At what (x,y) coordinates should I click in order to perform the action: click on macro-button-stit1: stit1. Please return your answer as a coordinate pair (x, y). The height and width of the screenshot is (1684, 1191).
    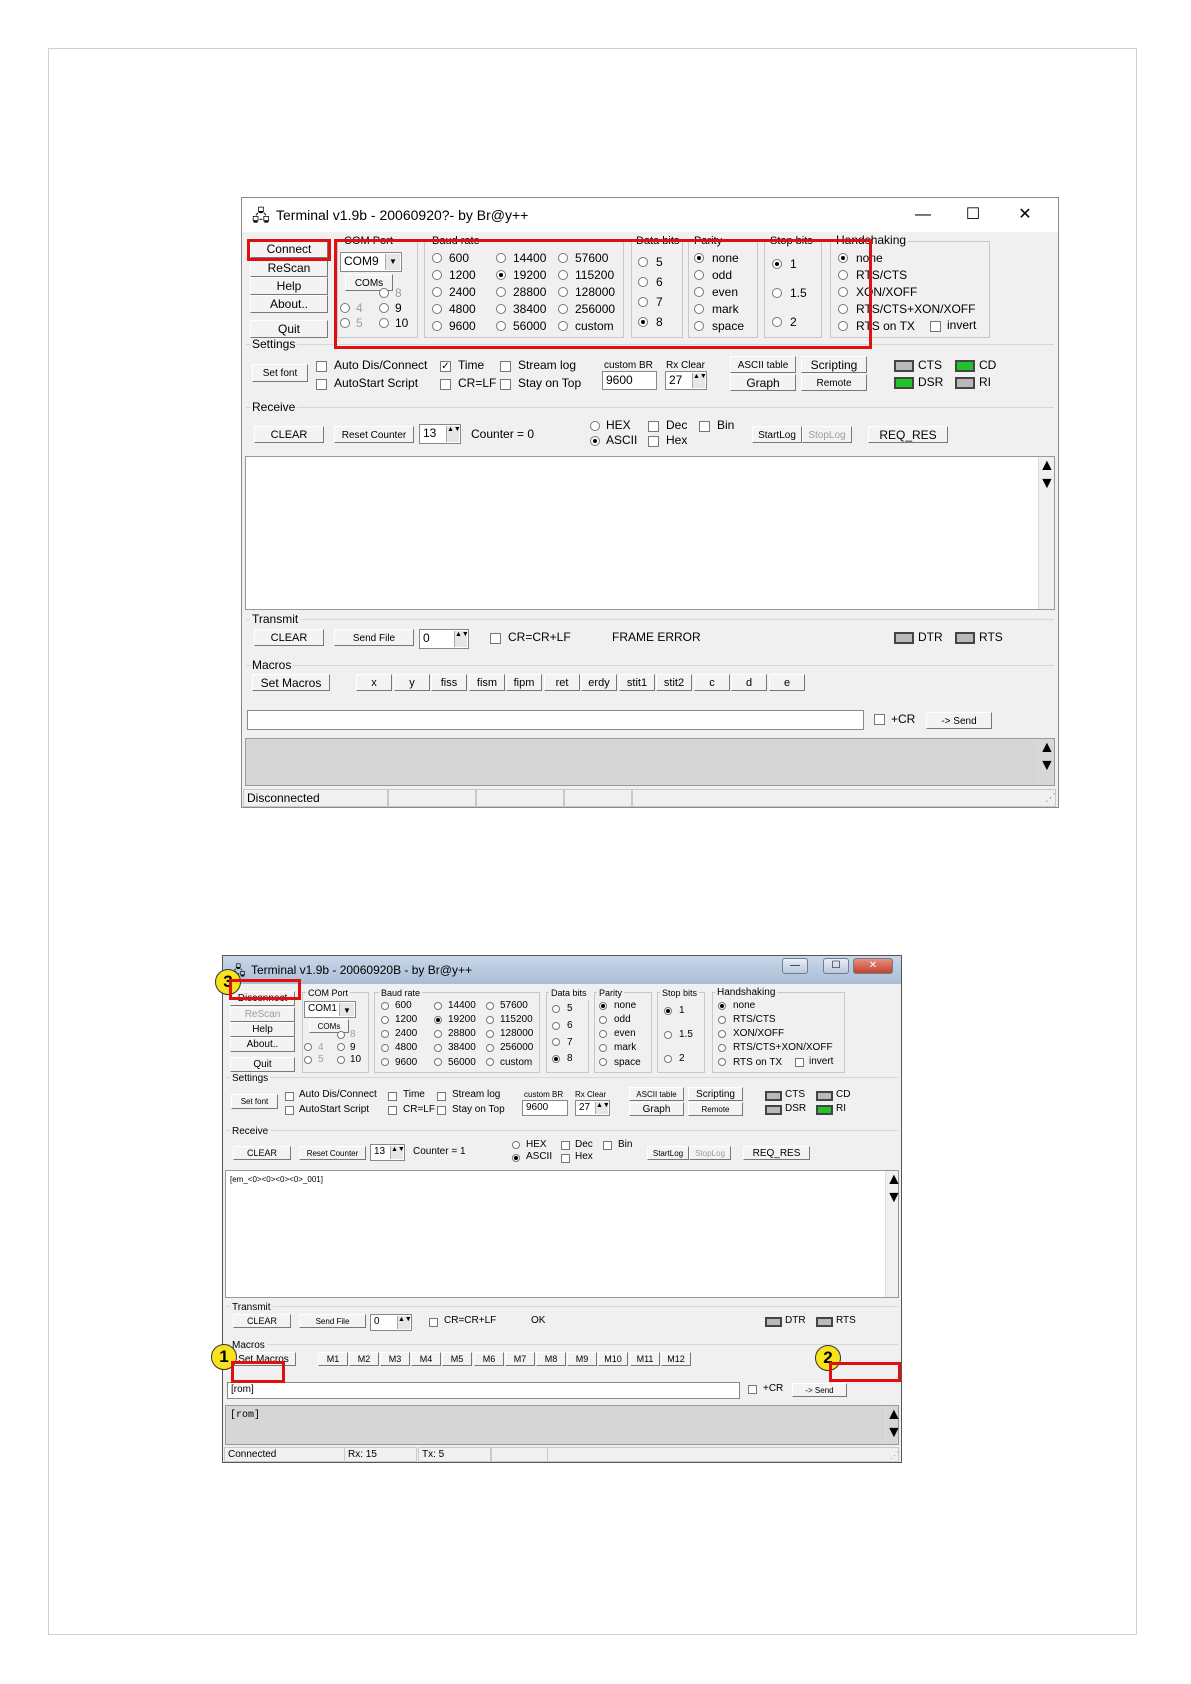
    Looking at the image, I should click on (637, 682).